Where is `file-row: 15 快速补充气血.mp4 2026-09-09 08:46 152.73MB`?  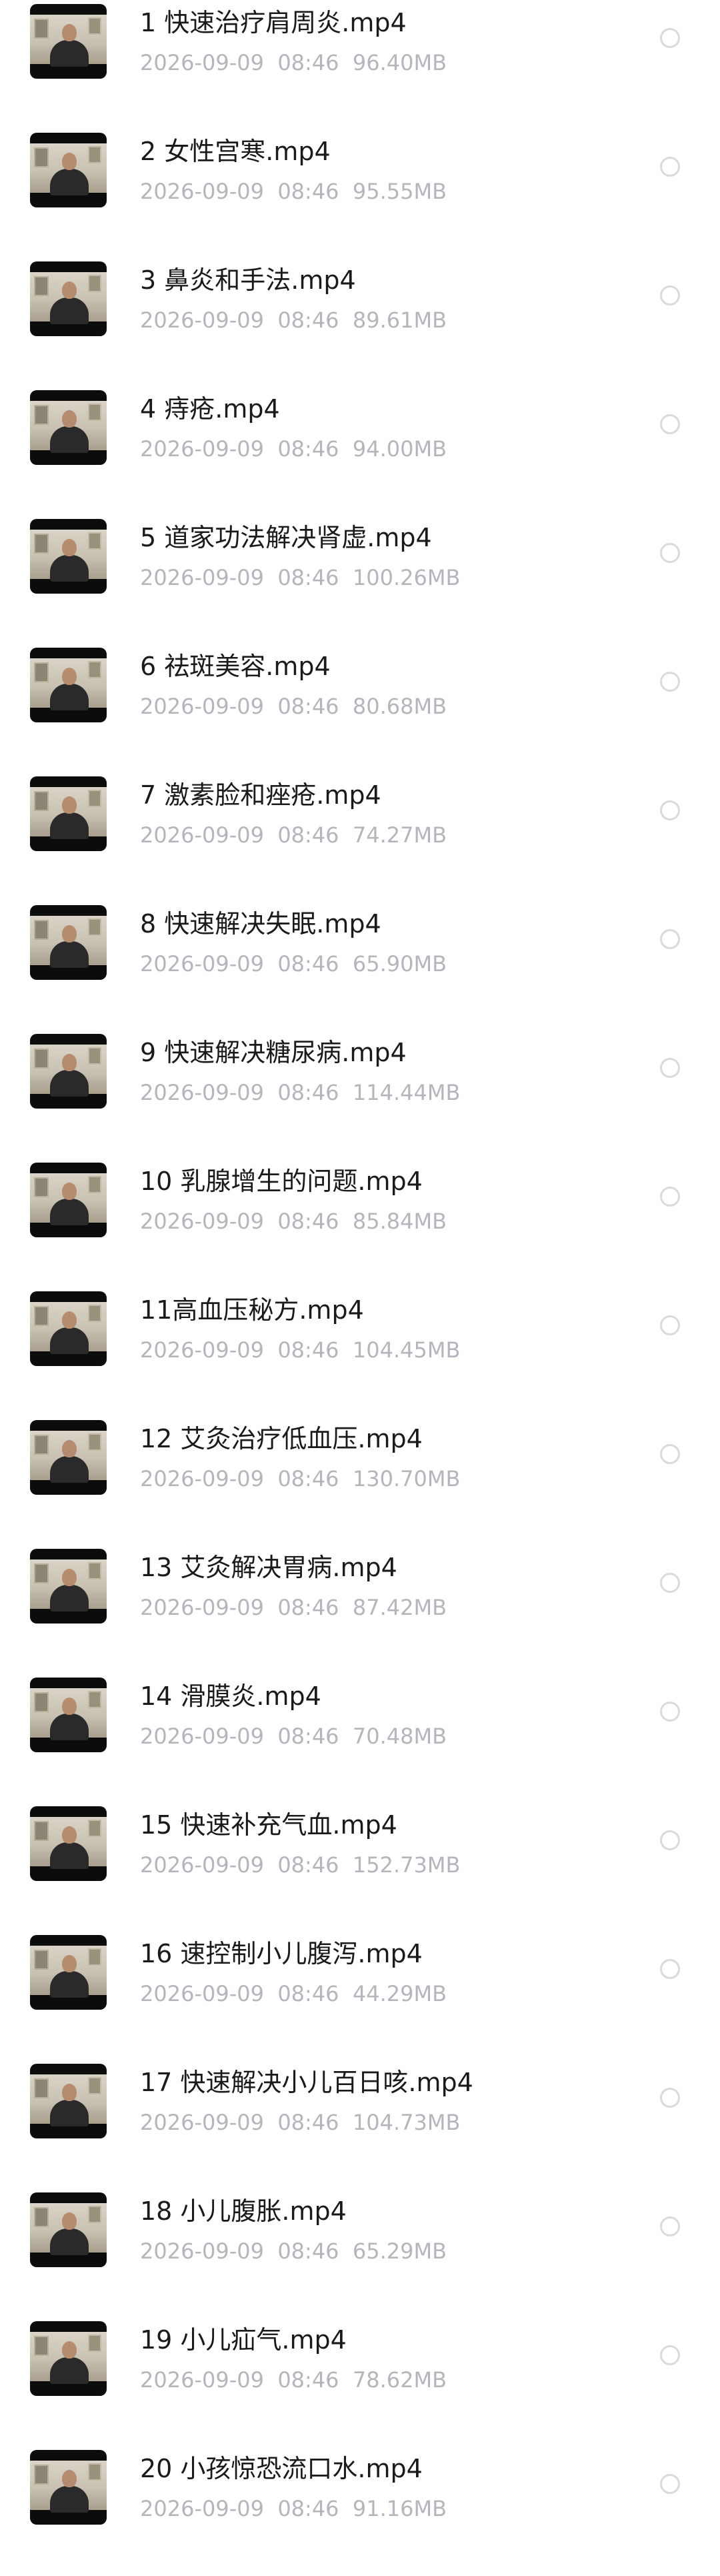 file-row: 15 快速补充气血.mp4 2026-09-09 08:46 152.73MB is located at coordinates (360, 1868).